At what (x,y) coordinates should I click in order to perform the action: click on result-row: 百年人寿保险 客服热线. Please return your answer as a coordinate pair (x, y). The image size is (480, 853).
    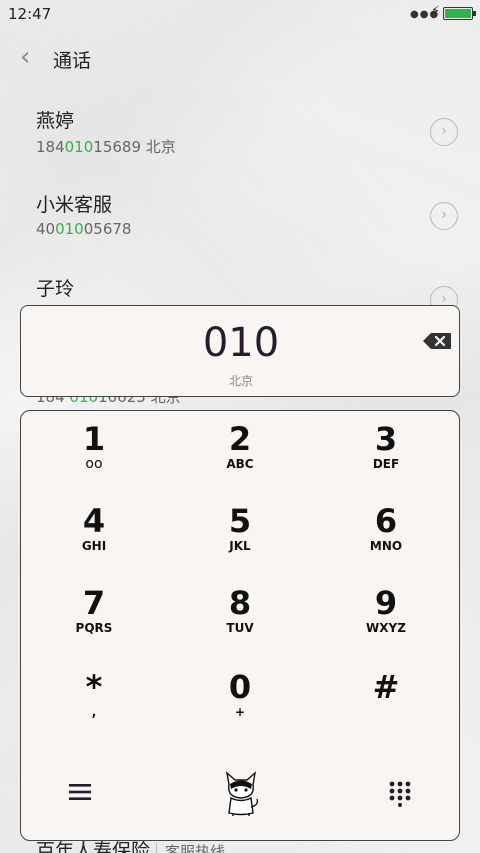
    Looking at the image, I should click on (131, 844).